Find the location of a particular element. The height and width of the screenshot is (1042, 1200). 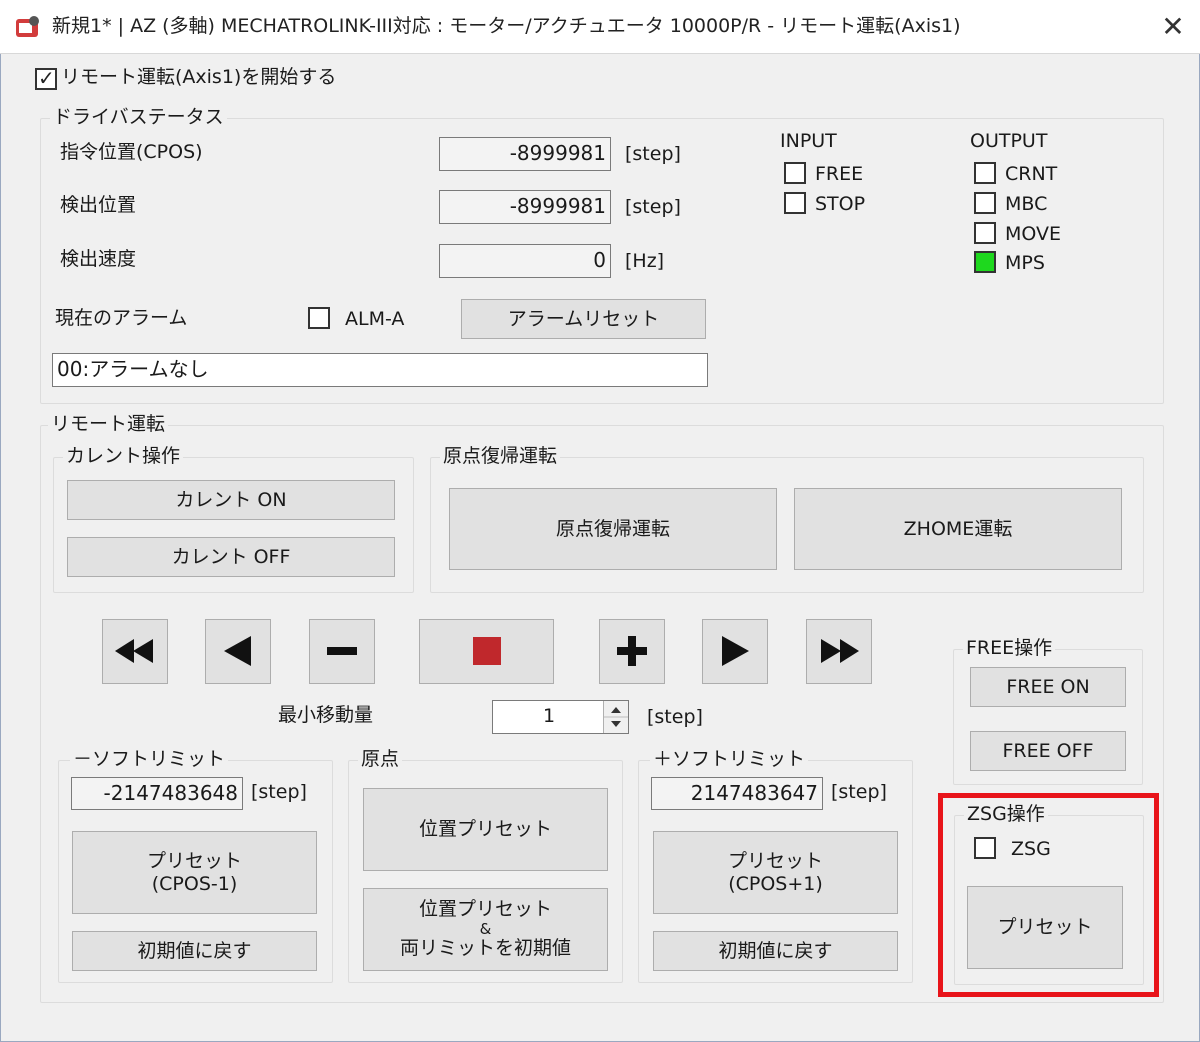

detected-speed-field: 0 is located at coordinates (525, 261).